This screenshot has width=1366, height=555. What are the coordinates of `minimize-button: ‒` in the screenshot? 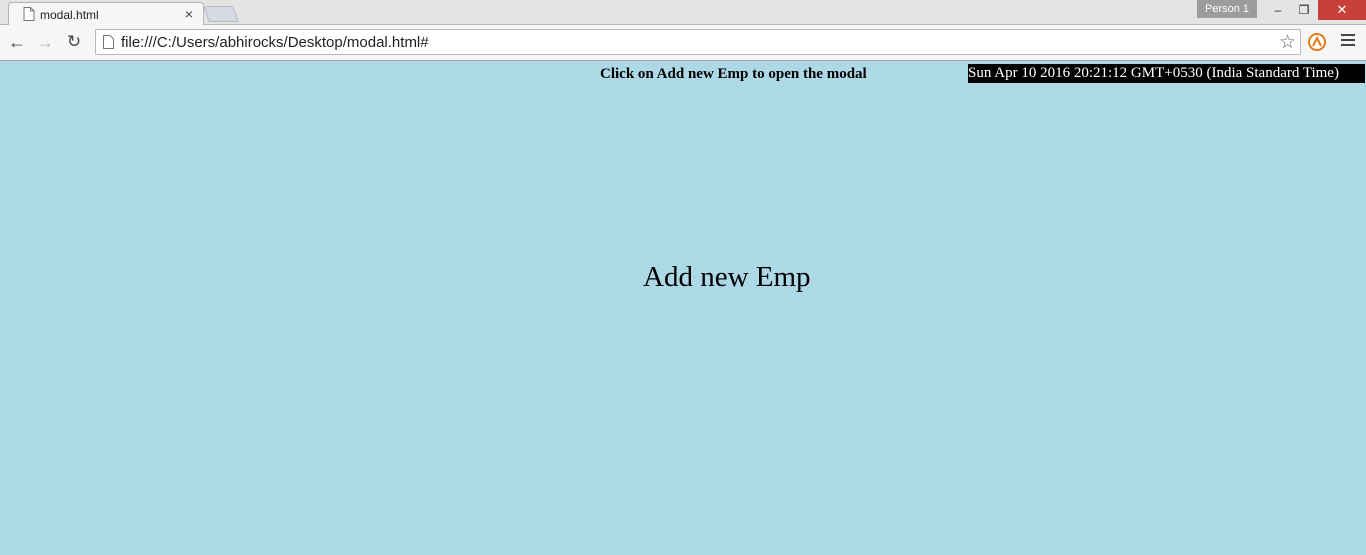 It's located at (1278, 10).